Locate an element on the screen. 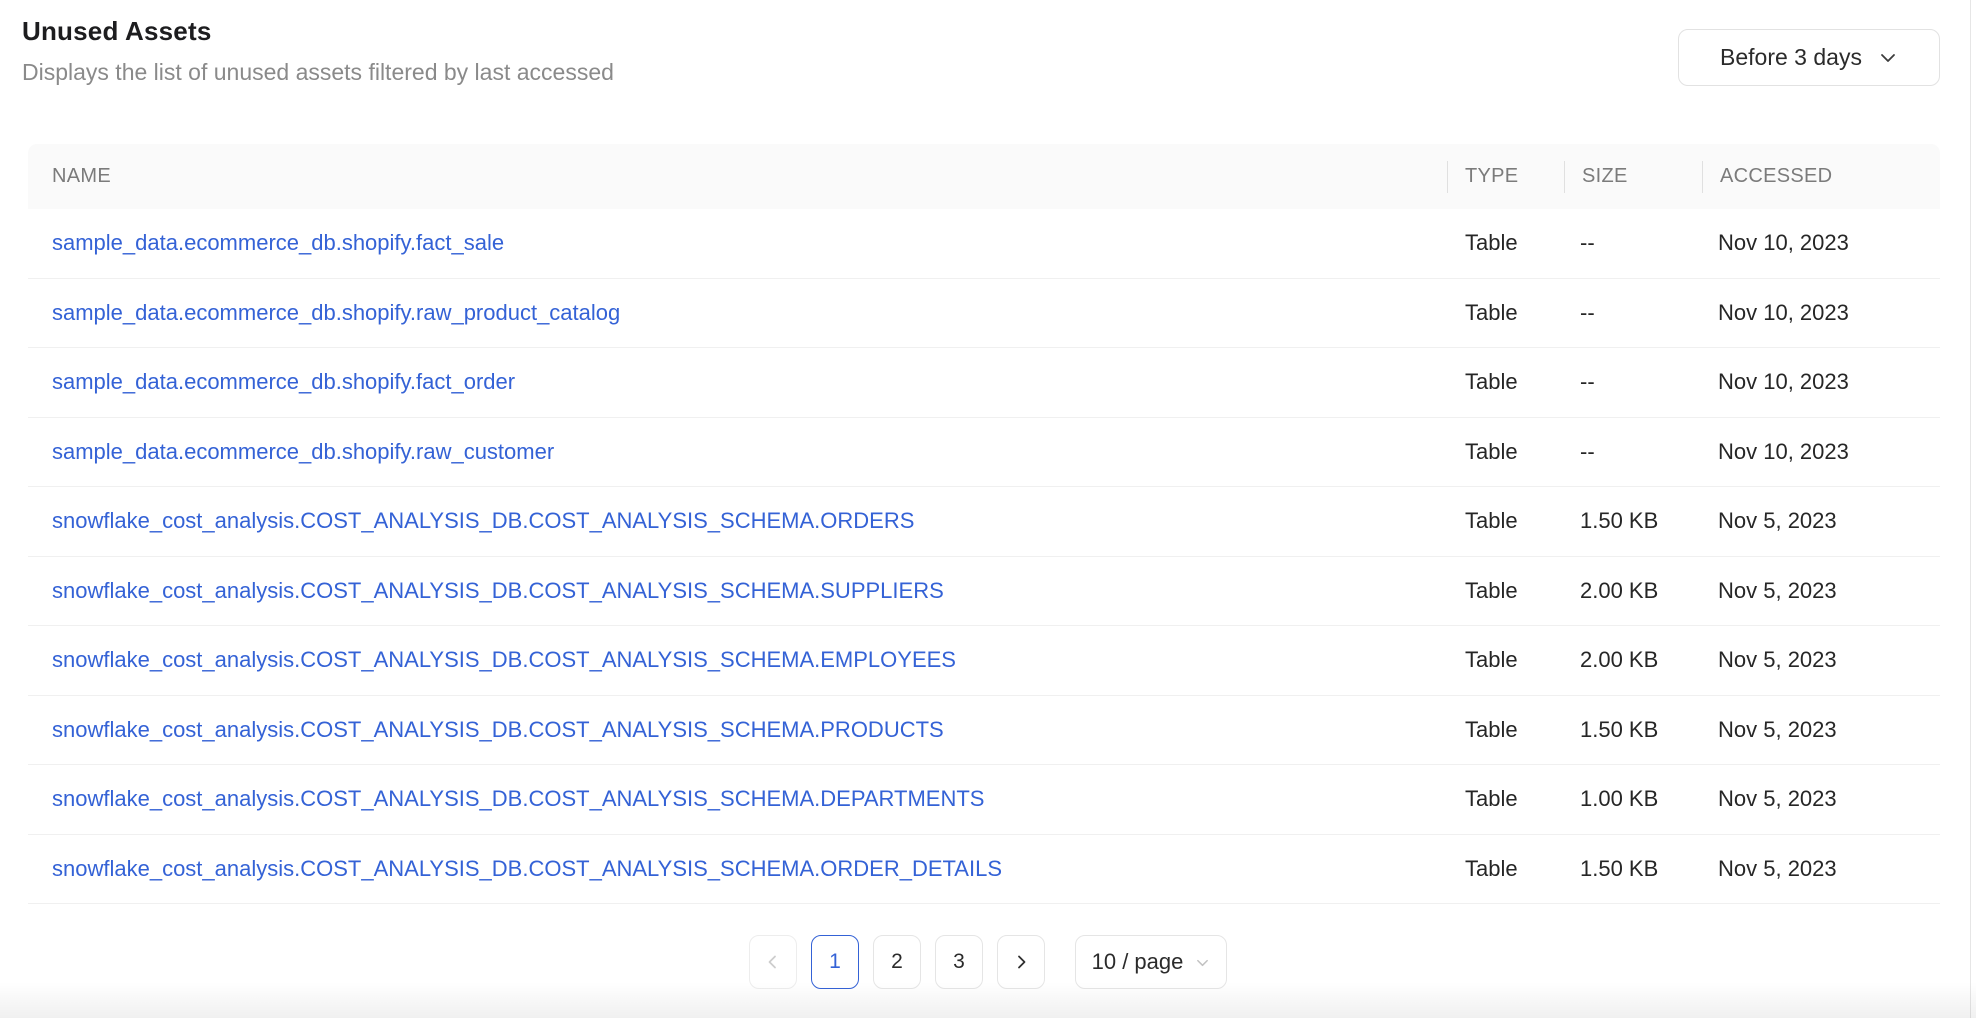  pagination: 1 2 3 10 / page is located at coordinates (988, 962).